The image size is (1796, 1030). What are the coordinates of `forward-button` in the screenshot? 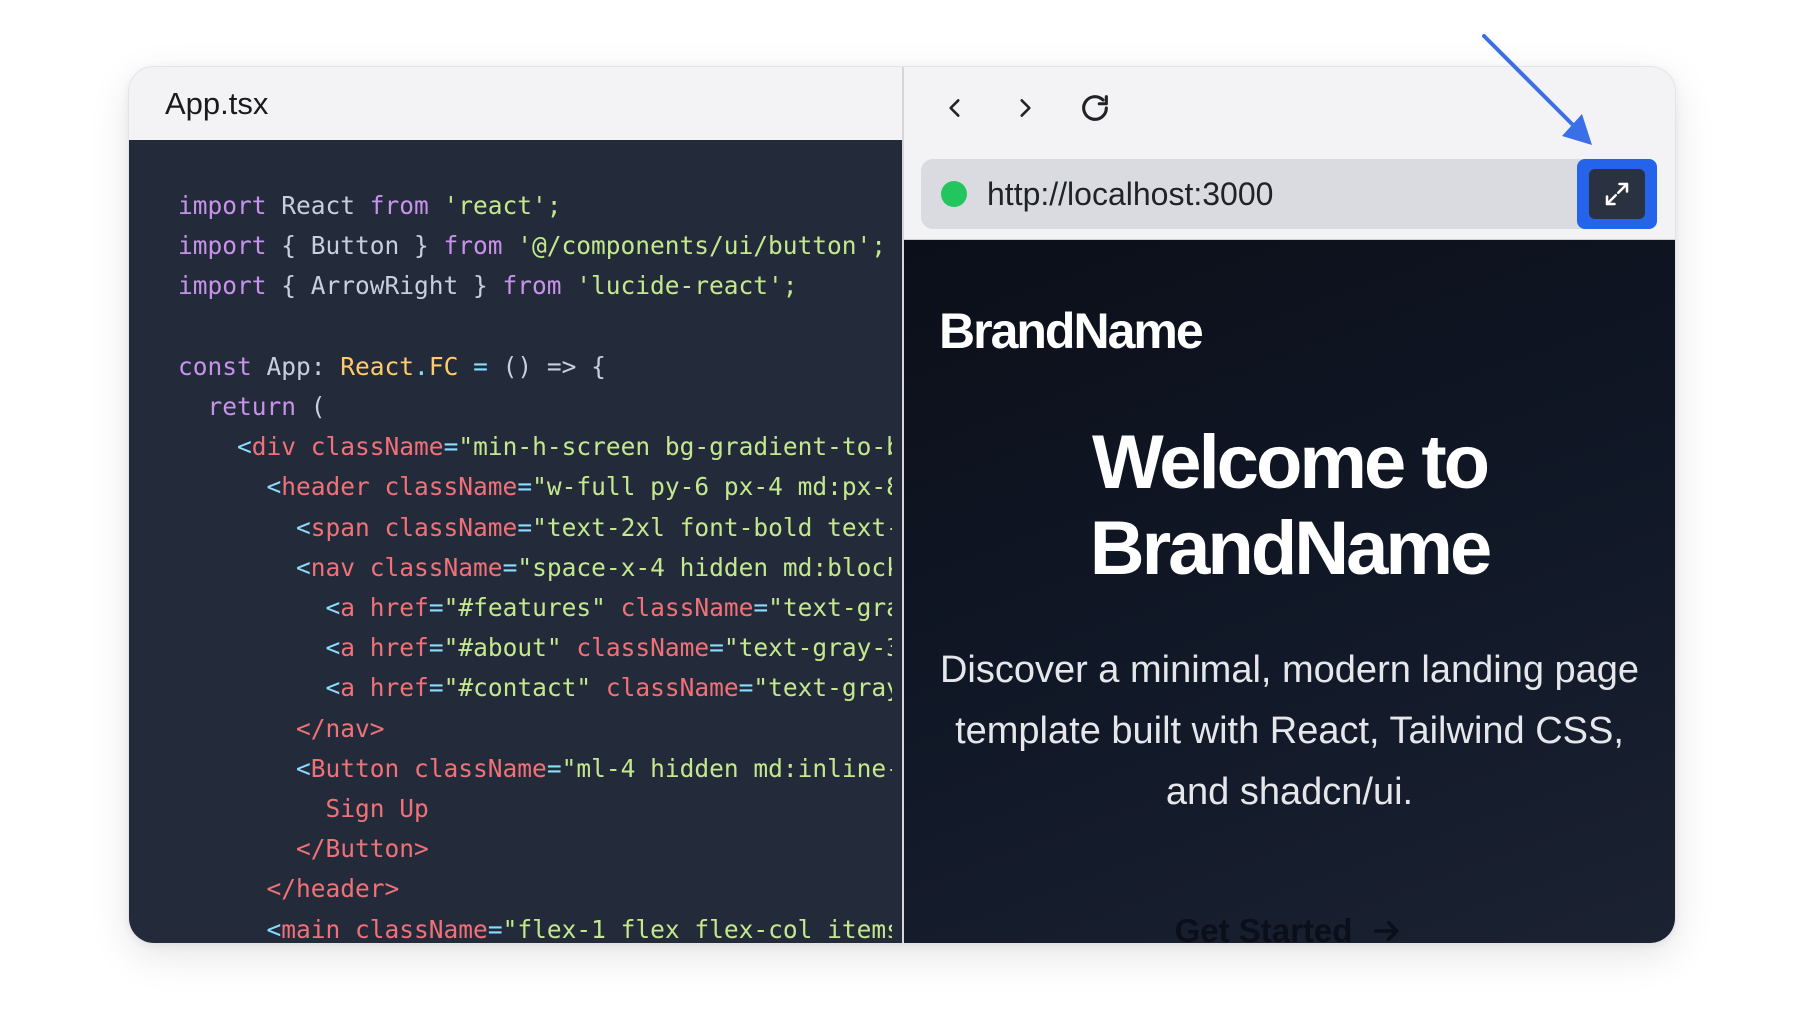 It's located at (1025, 108).